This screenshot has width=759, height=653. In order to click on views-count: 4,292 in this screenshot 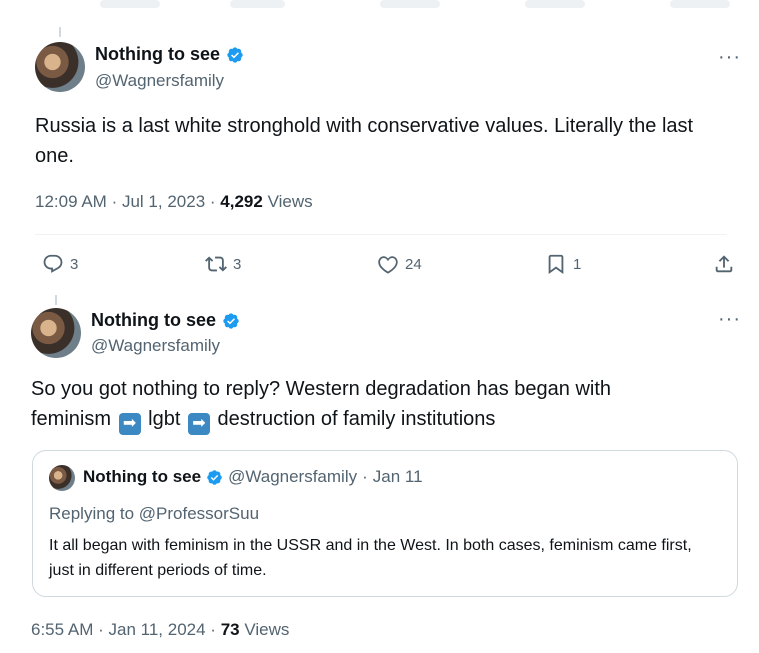, I will do `click(241, 201)`.